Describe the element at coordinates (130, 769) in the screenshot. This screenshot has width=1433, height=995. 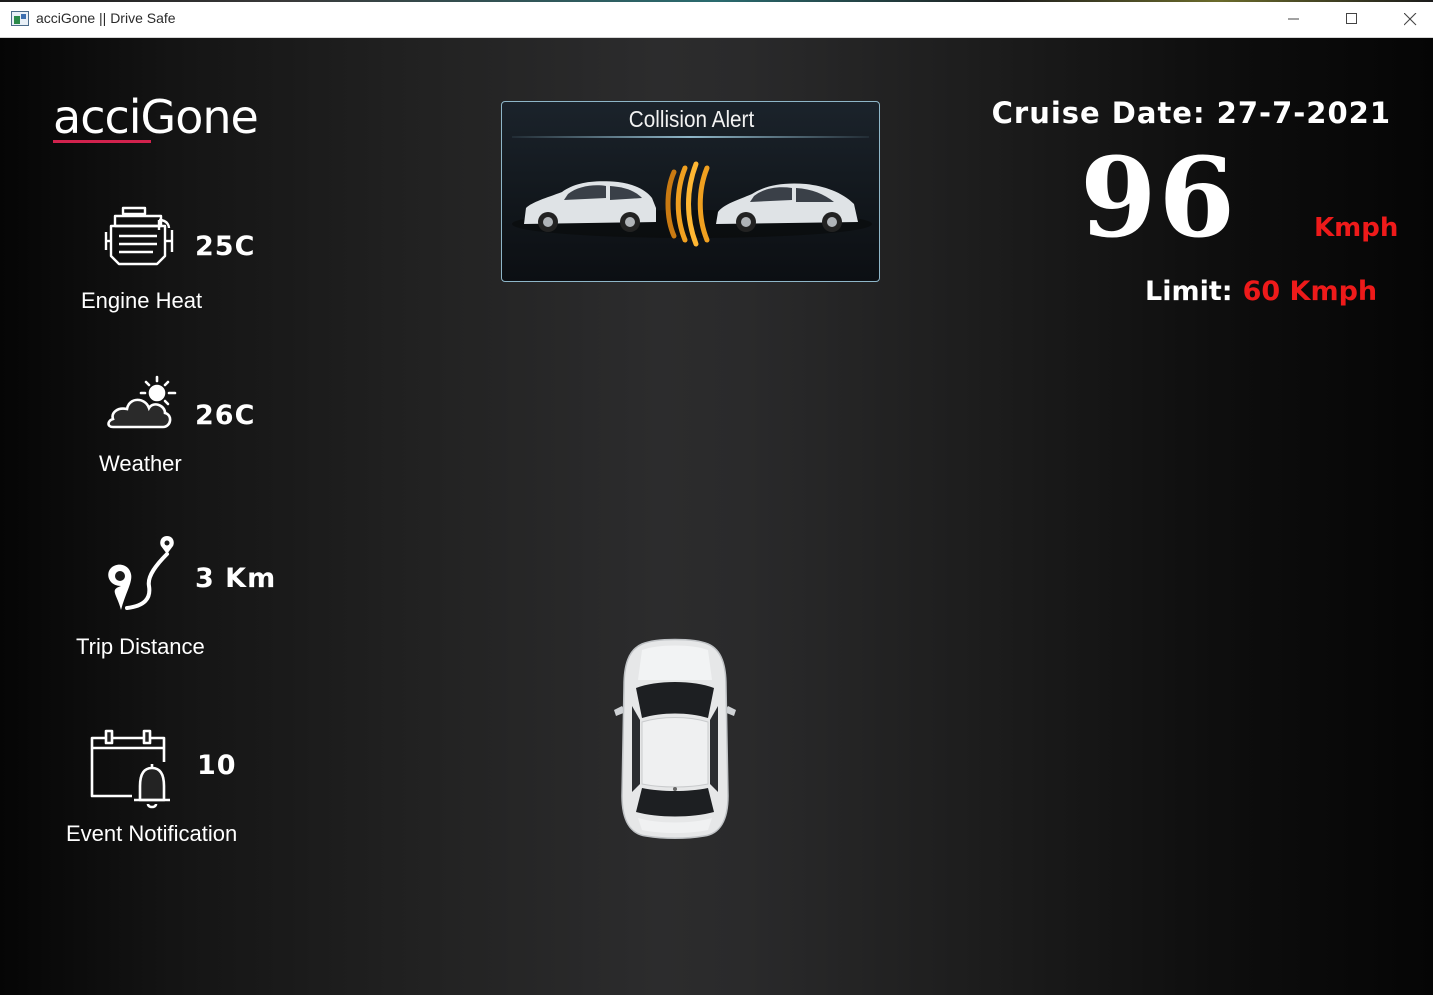
I see `calendar-bell-icon` at that location.